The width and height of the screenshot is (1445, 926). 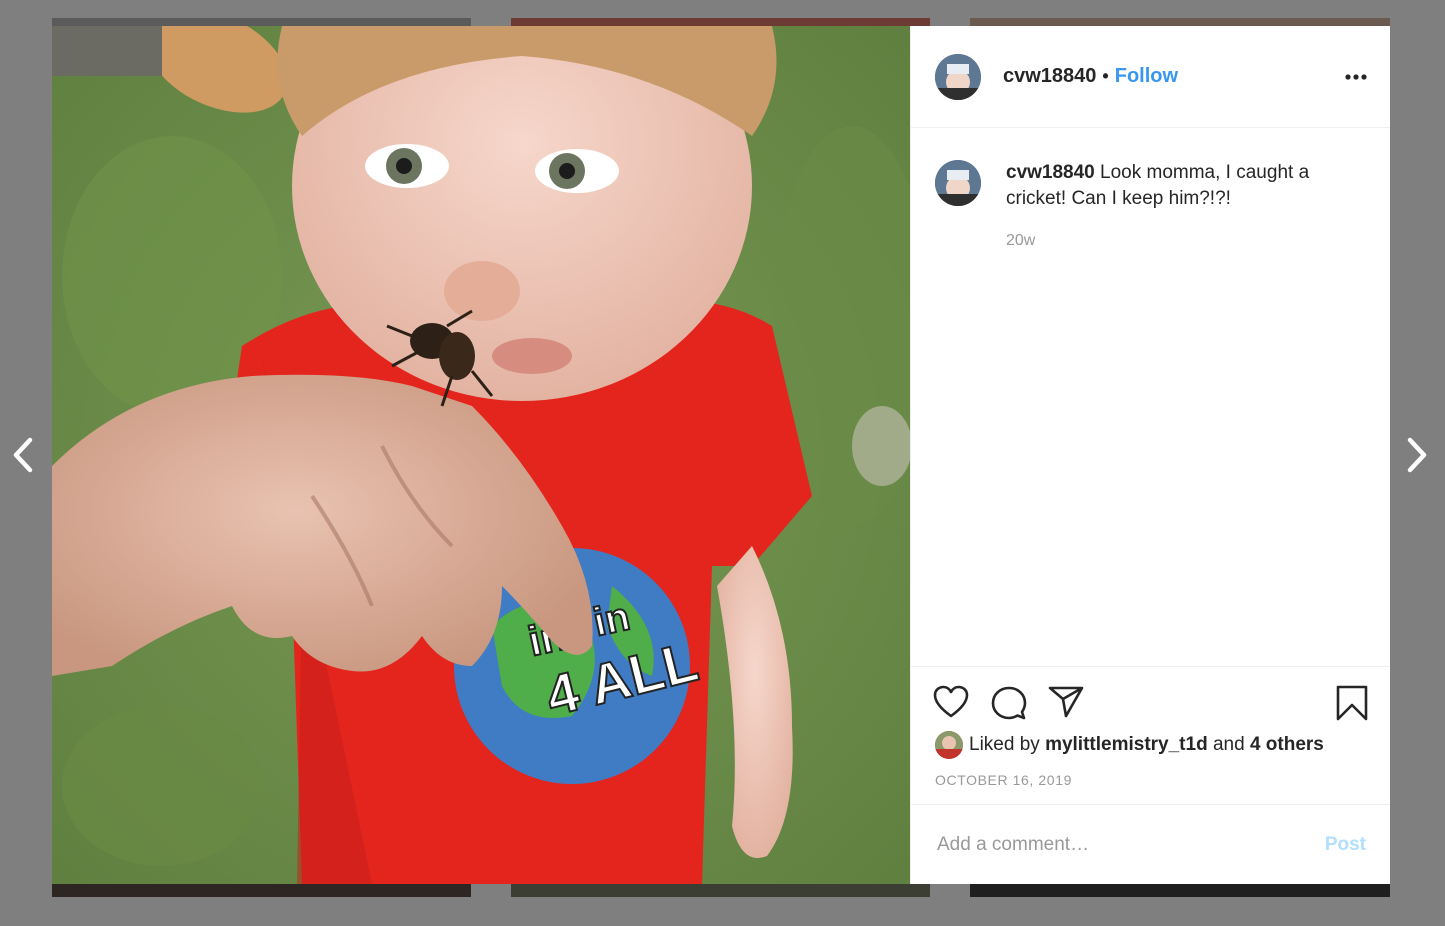 I want to click on likes-others-link: 4 others, so click(x=1287, y=745).